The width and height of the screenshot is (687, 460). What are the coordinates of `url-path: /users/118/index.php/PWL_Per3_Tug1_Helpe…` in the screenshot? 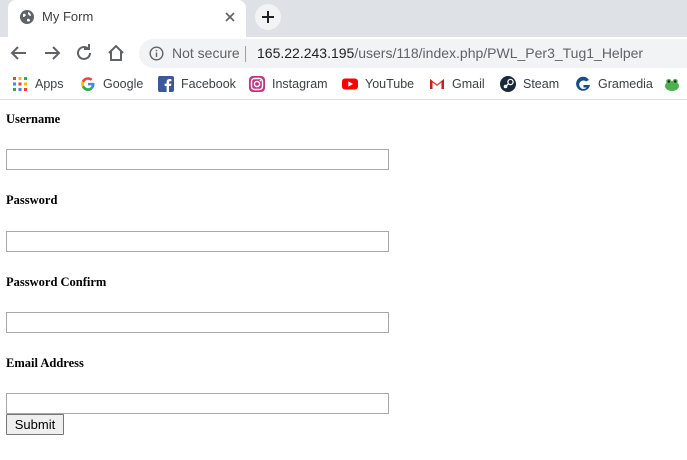 It's located at (499, 53).